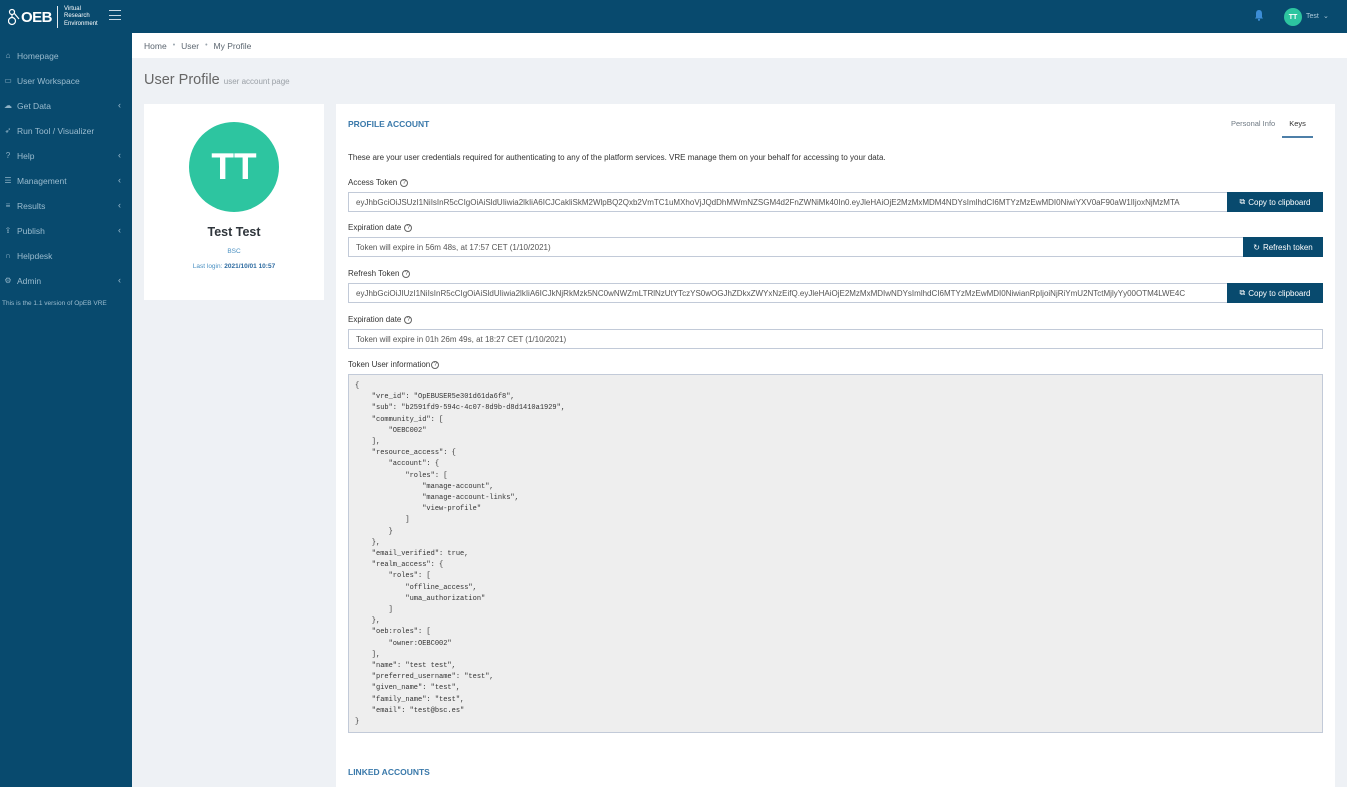 This screenshot has height=787, width=1347. Describe the element at coordinates (8, 80) in the screenshot. I see `desktop-icon: ▭` at that location.